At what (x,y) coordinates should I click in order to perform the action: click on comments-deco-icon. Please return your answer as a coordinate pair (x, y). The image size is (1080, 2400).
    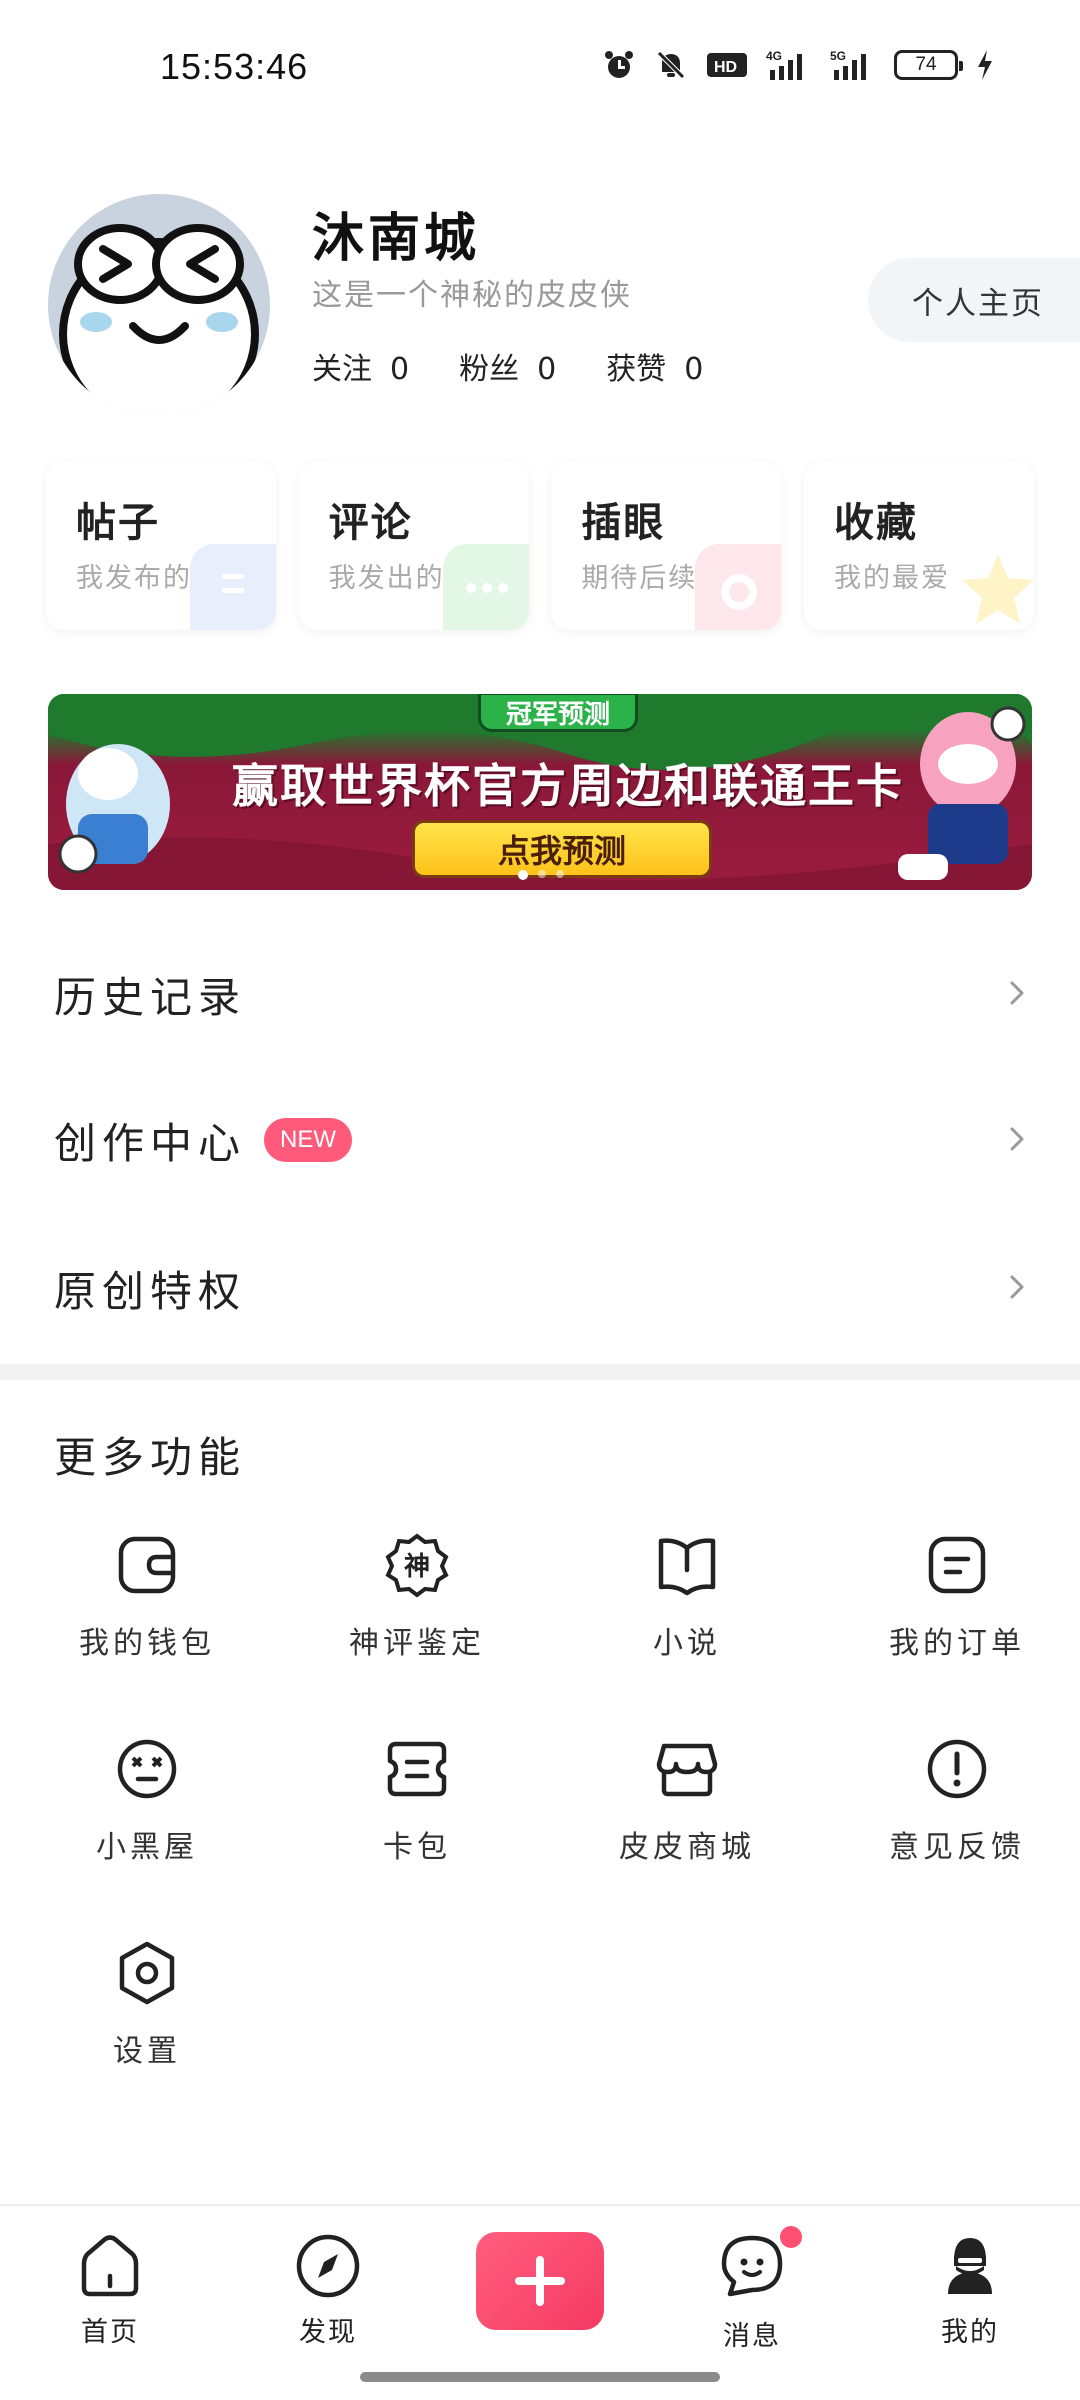
    Looking at the image, I should click on (485, 587).